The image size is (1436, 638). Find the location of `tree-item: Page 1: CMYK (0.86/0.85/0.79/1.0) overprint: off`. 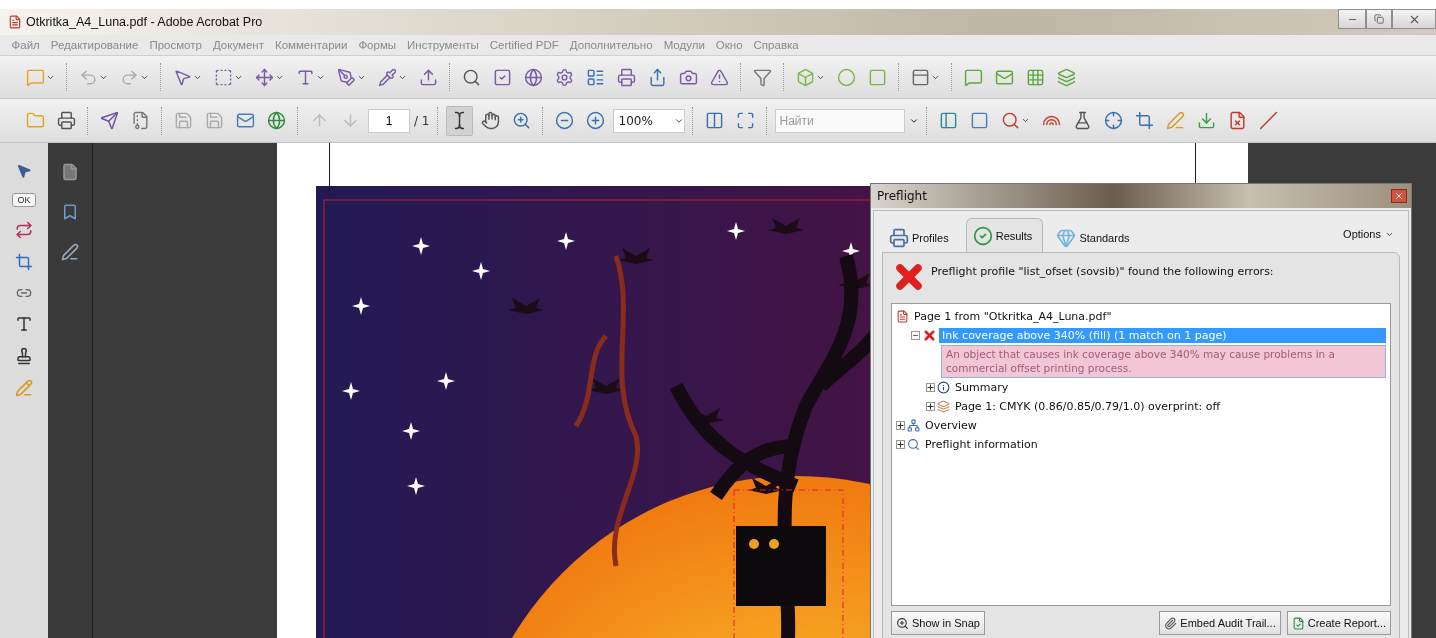

tree-item: Page 1: CMYK (0.86/0.85/0.79/1.0) overprint: off is located at coordinates (1087, 407).